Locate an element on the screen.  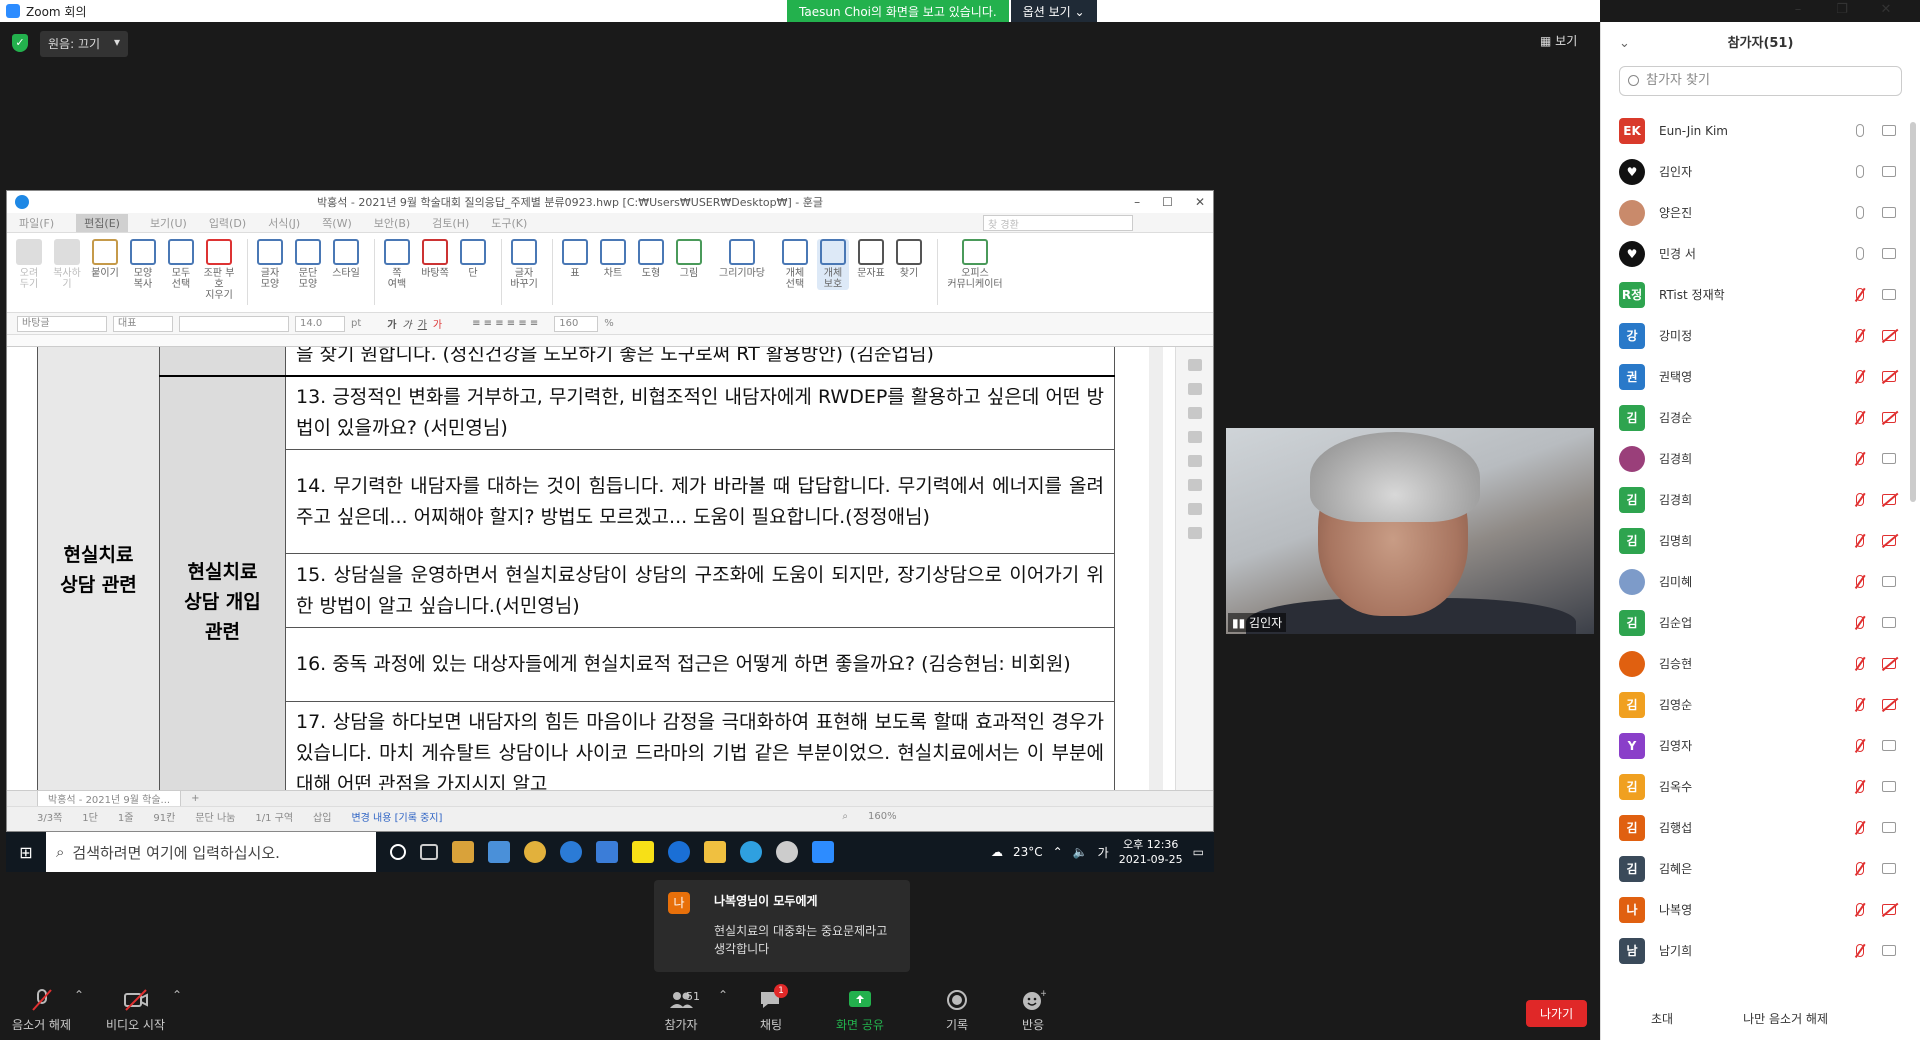
view-options-button: 옵션 보기 ⌄ is located at coordinates (1053, 11).